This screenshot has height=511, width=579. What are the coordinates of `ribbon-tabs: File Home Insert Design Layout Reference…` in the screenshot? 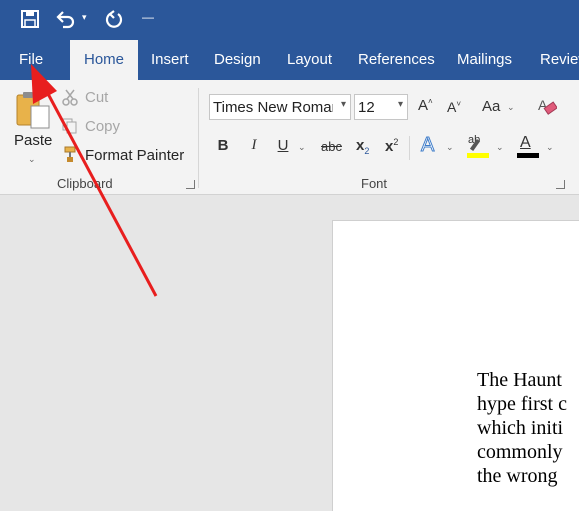 It's located at (289, 60).